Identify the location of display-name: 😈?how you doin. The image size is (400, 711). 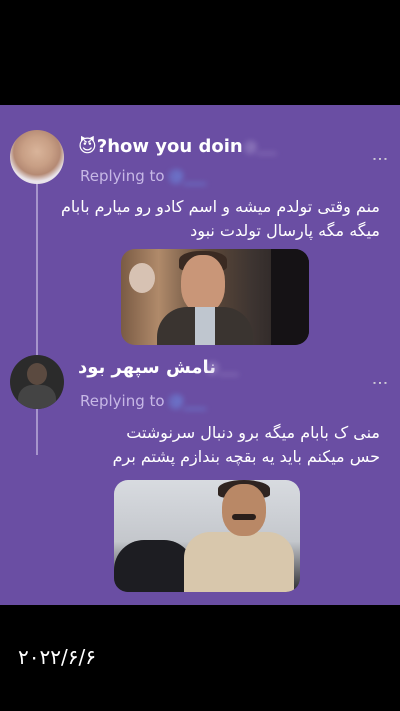
(160, 146).